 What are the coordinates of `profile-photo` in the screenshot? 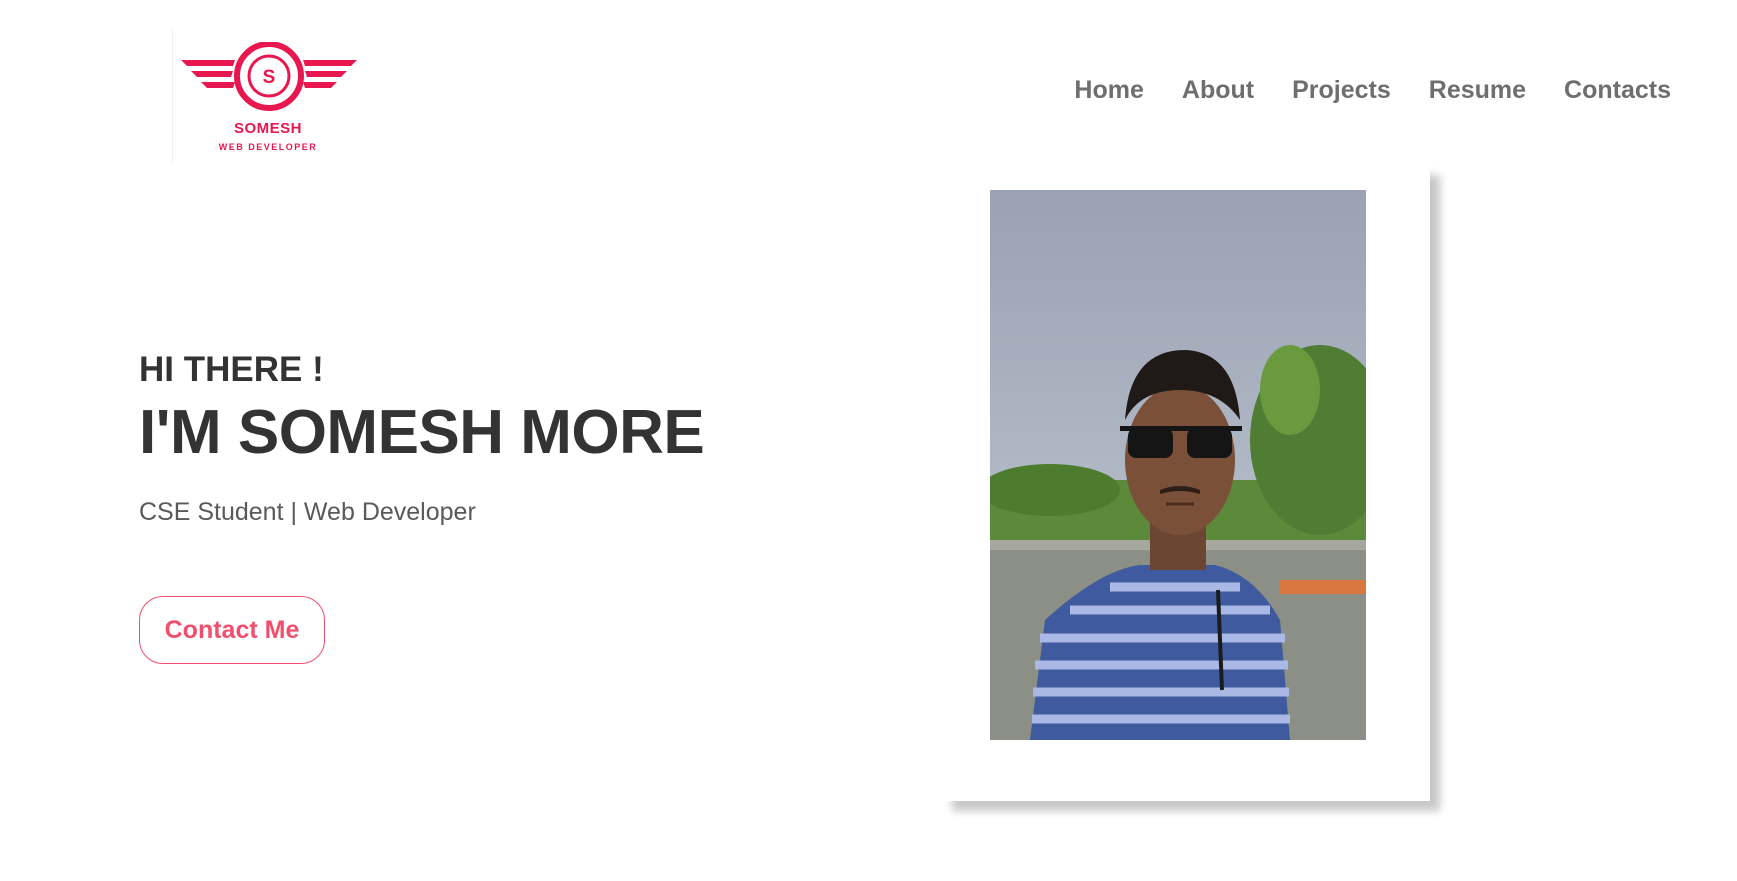 It's located at (1178, 465).